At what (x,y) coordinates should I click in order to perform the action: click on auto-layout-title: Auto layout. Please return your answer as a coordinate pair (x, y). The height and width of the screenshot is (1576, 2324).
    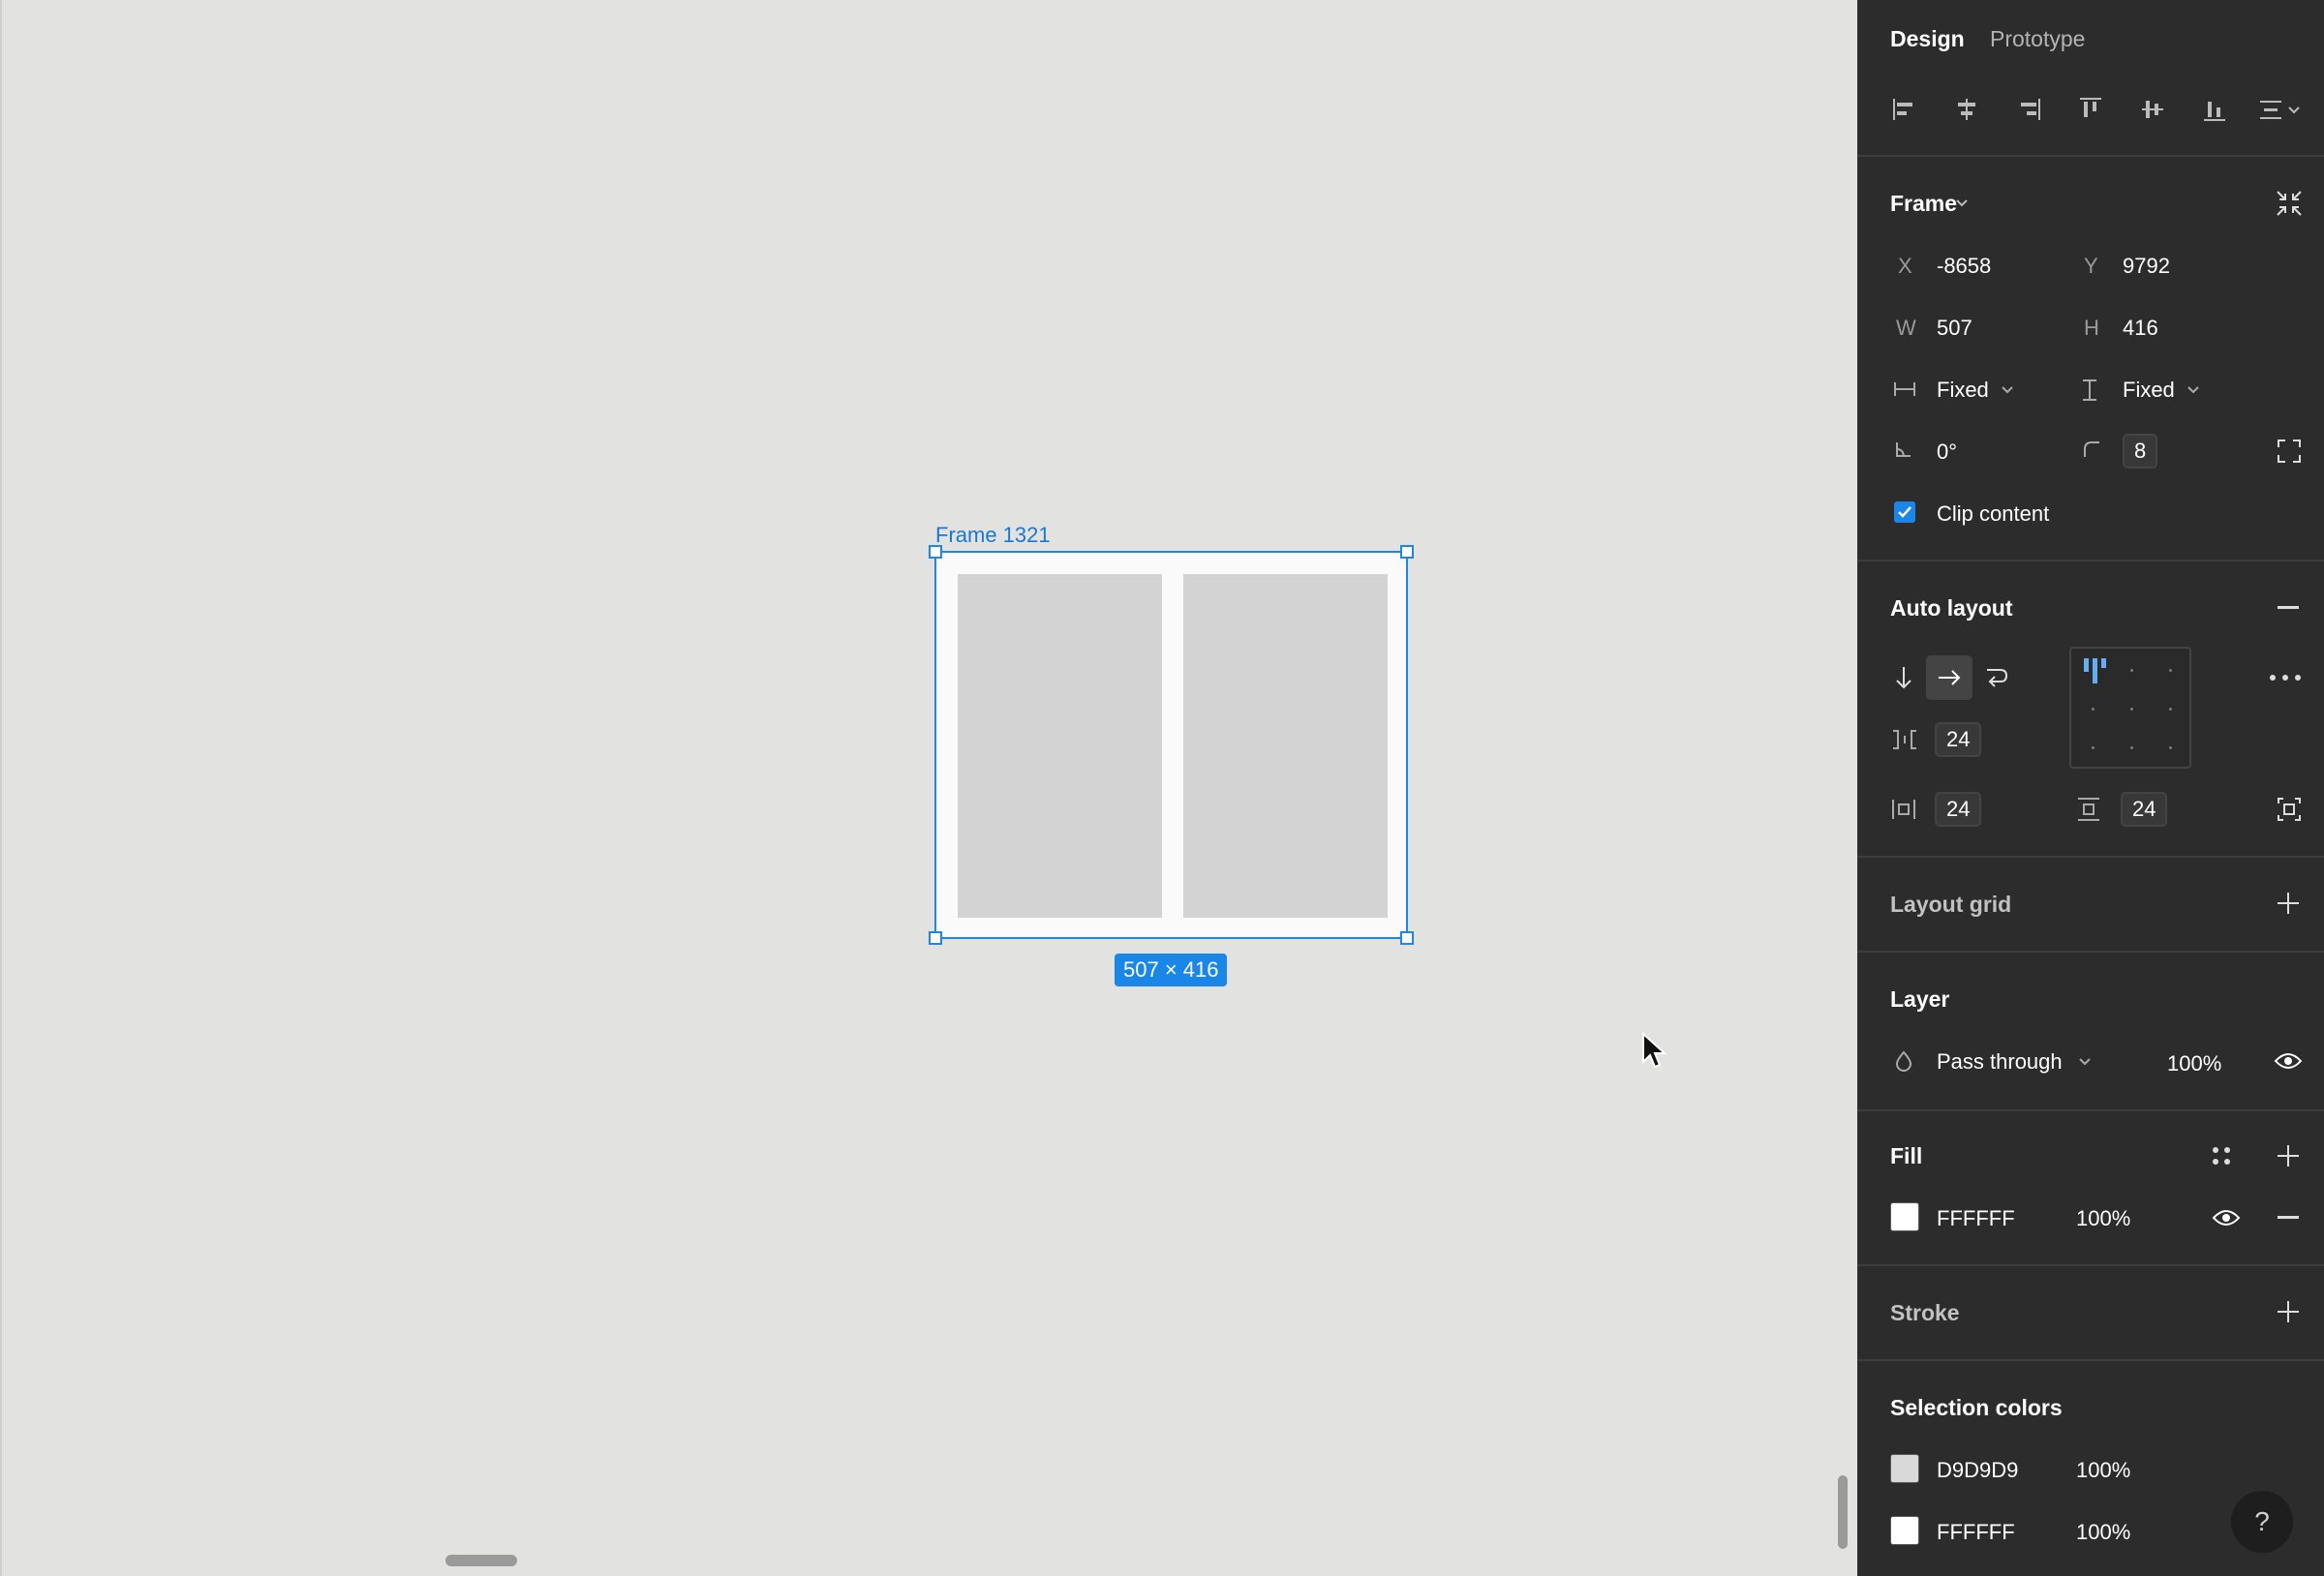
    Looking at the image, I should click on (1952, 608).